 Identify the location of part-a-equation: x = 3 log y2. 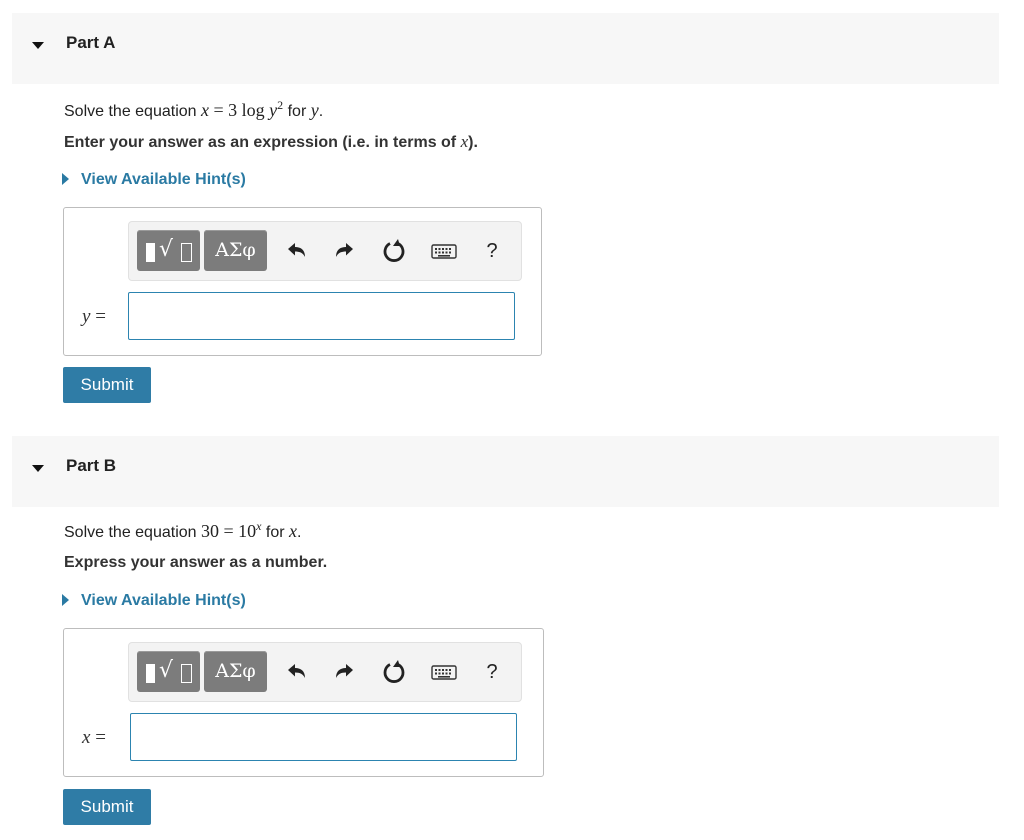
(242, 109).